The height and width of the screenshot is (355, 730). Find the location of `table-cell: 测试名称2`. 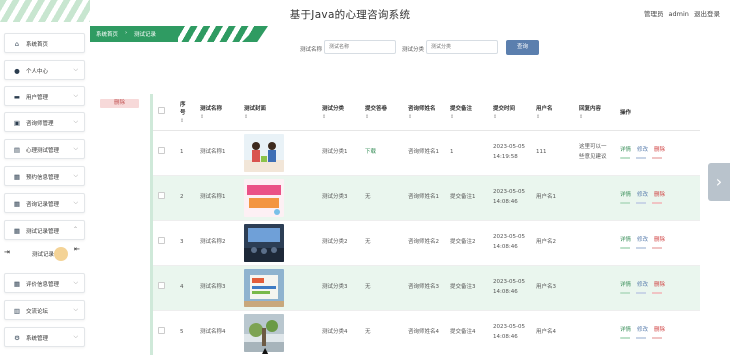

table-cell: 测试名称2 is located at coordinates (217, 243).